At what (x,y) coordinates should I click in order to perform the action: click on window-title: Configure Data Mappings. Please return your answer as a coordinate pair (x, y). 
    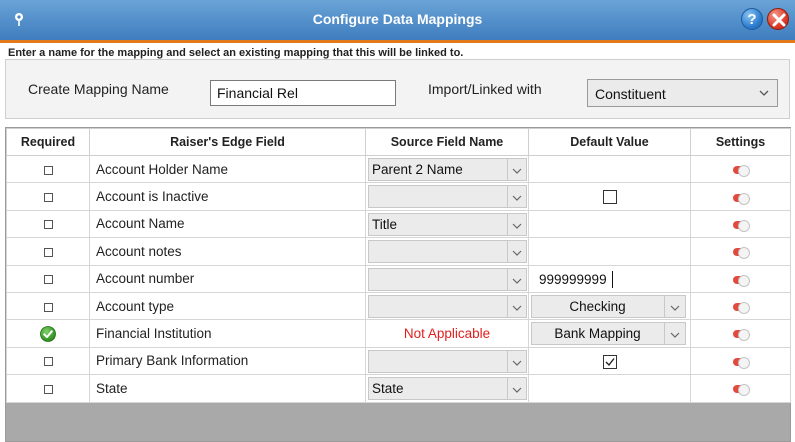
    Looking at the image, I should click on (397, 19).